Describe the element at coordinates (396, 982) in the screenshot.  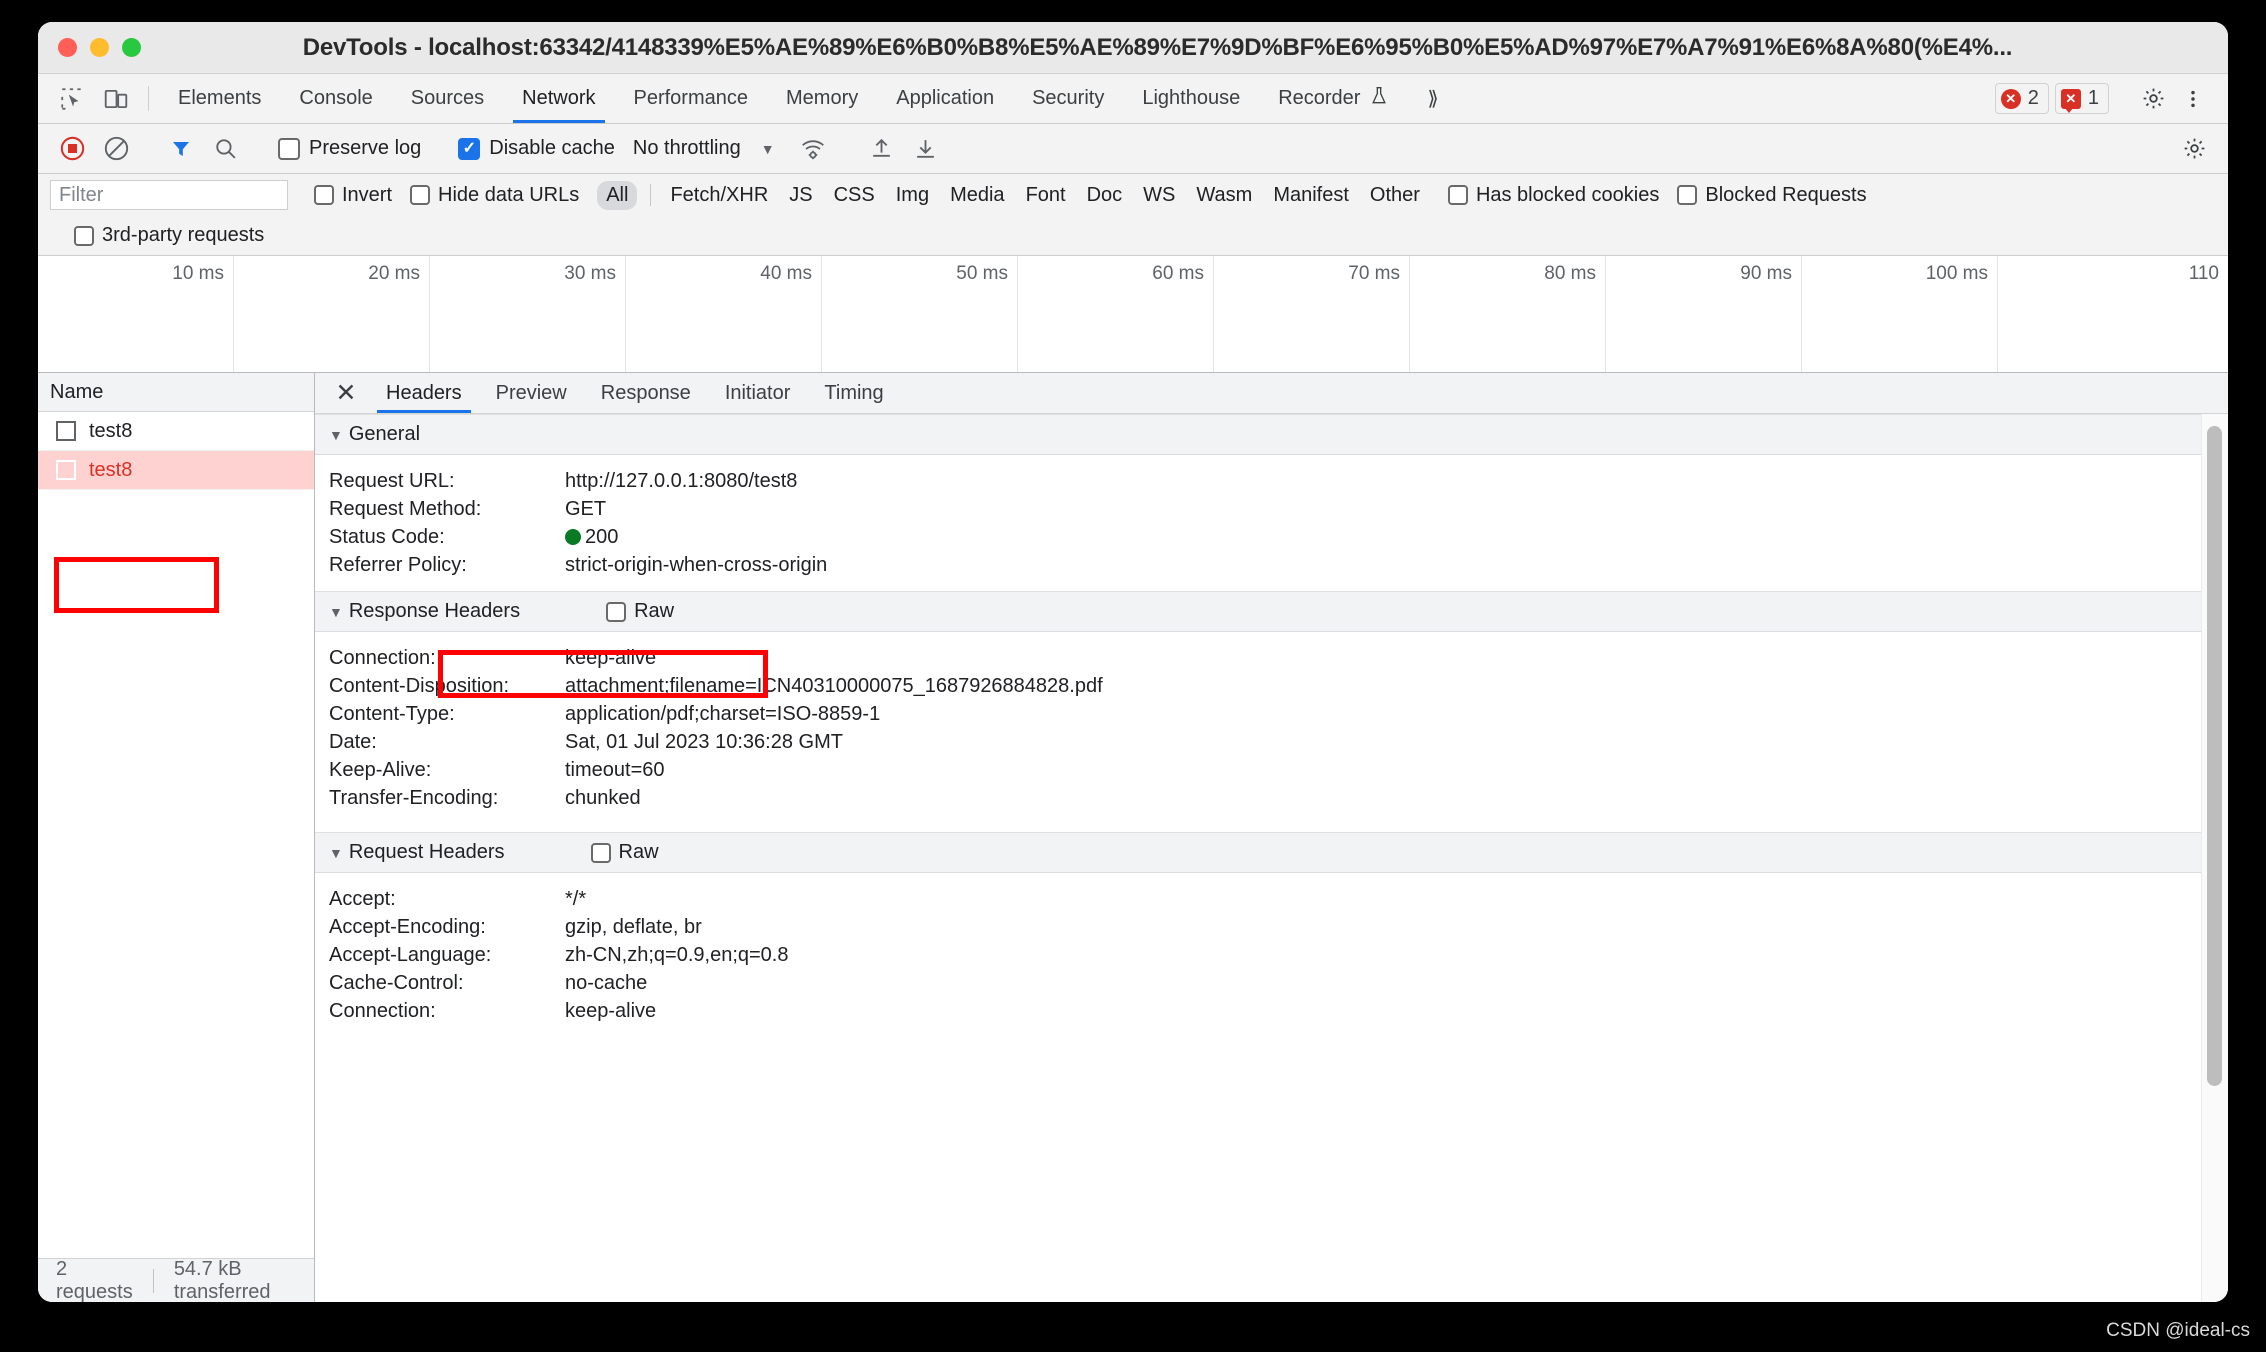
I see `header-key: Cache-Control:` at that location.